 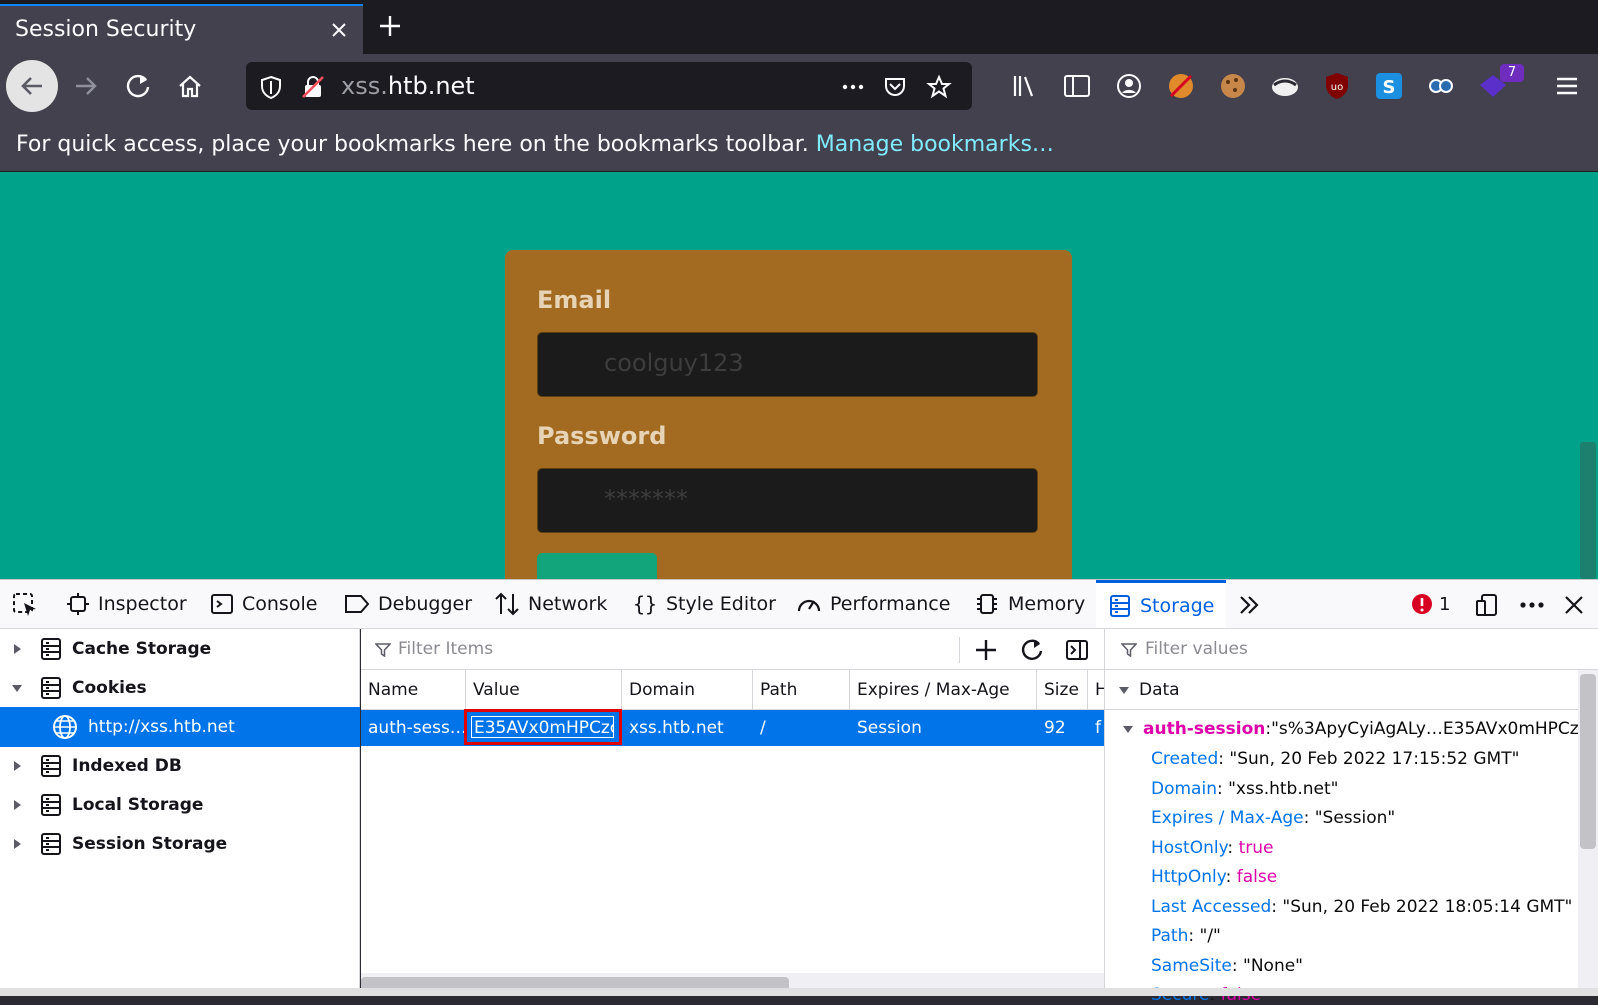 I want to click on email-field: coolguy123, so click(x=787, y=364).